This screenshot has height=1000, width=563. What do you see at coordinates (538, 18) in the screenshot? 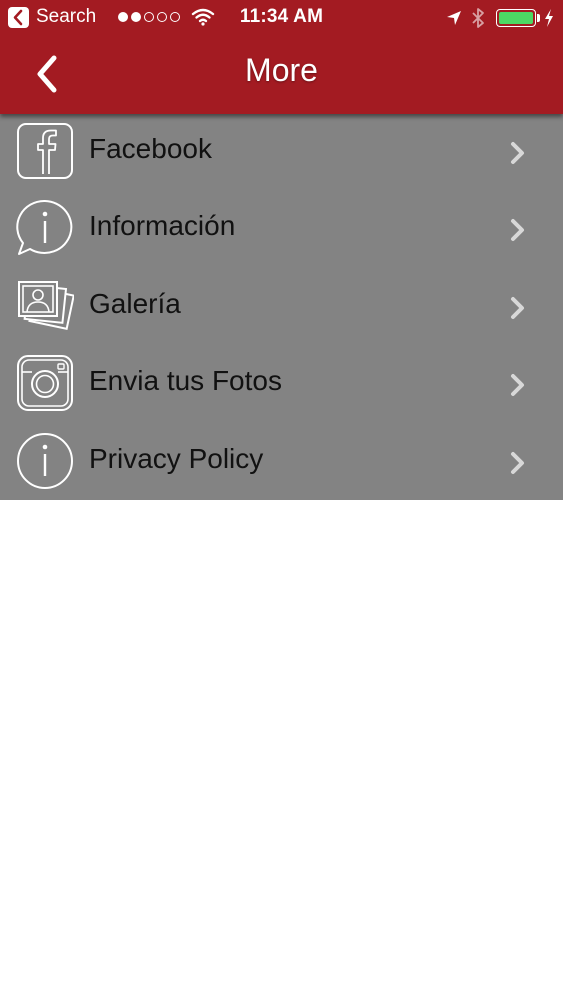
I see `battery-tip` at bounding box center [538, 18].